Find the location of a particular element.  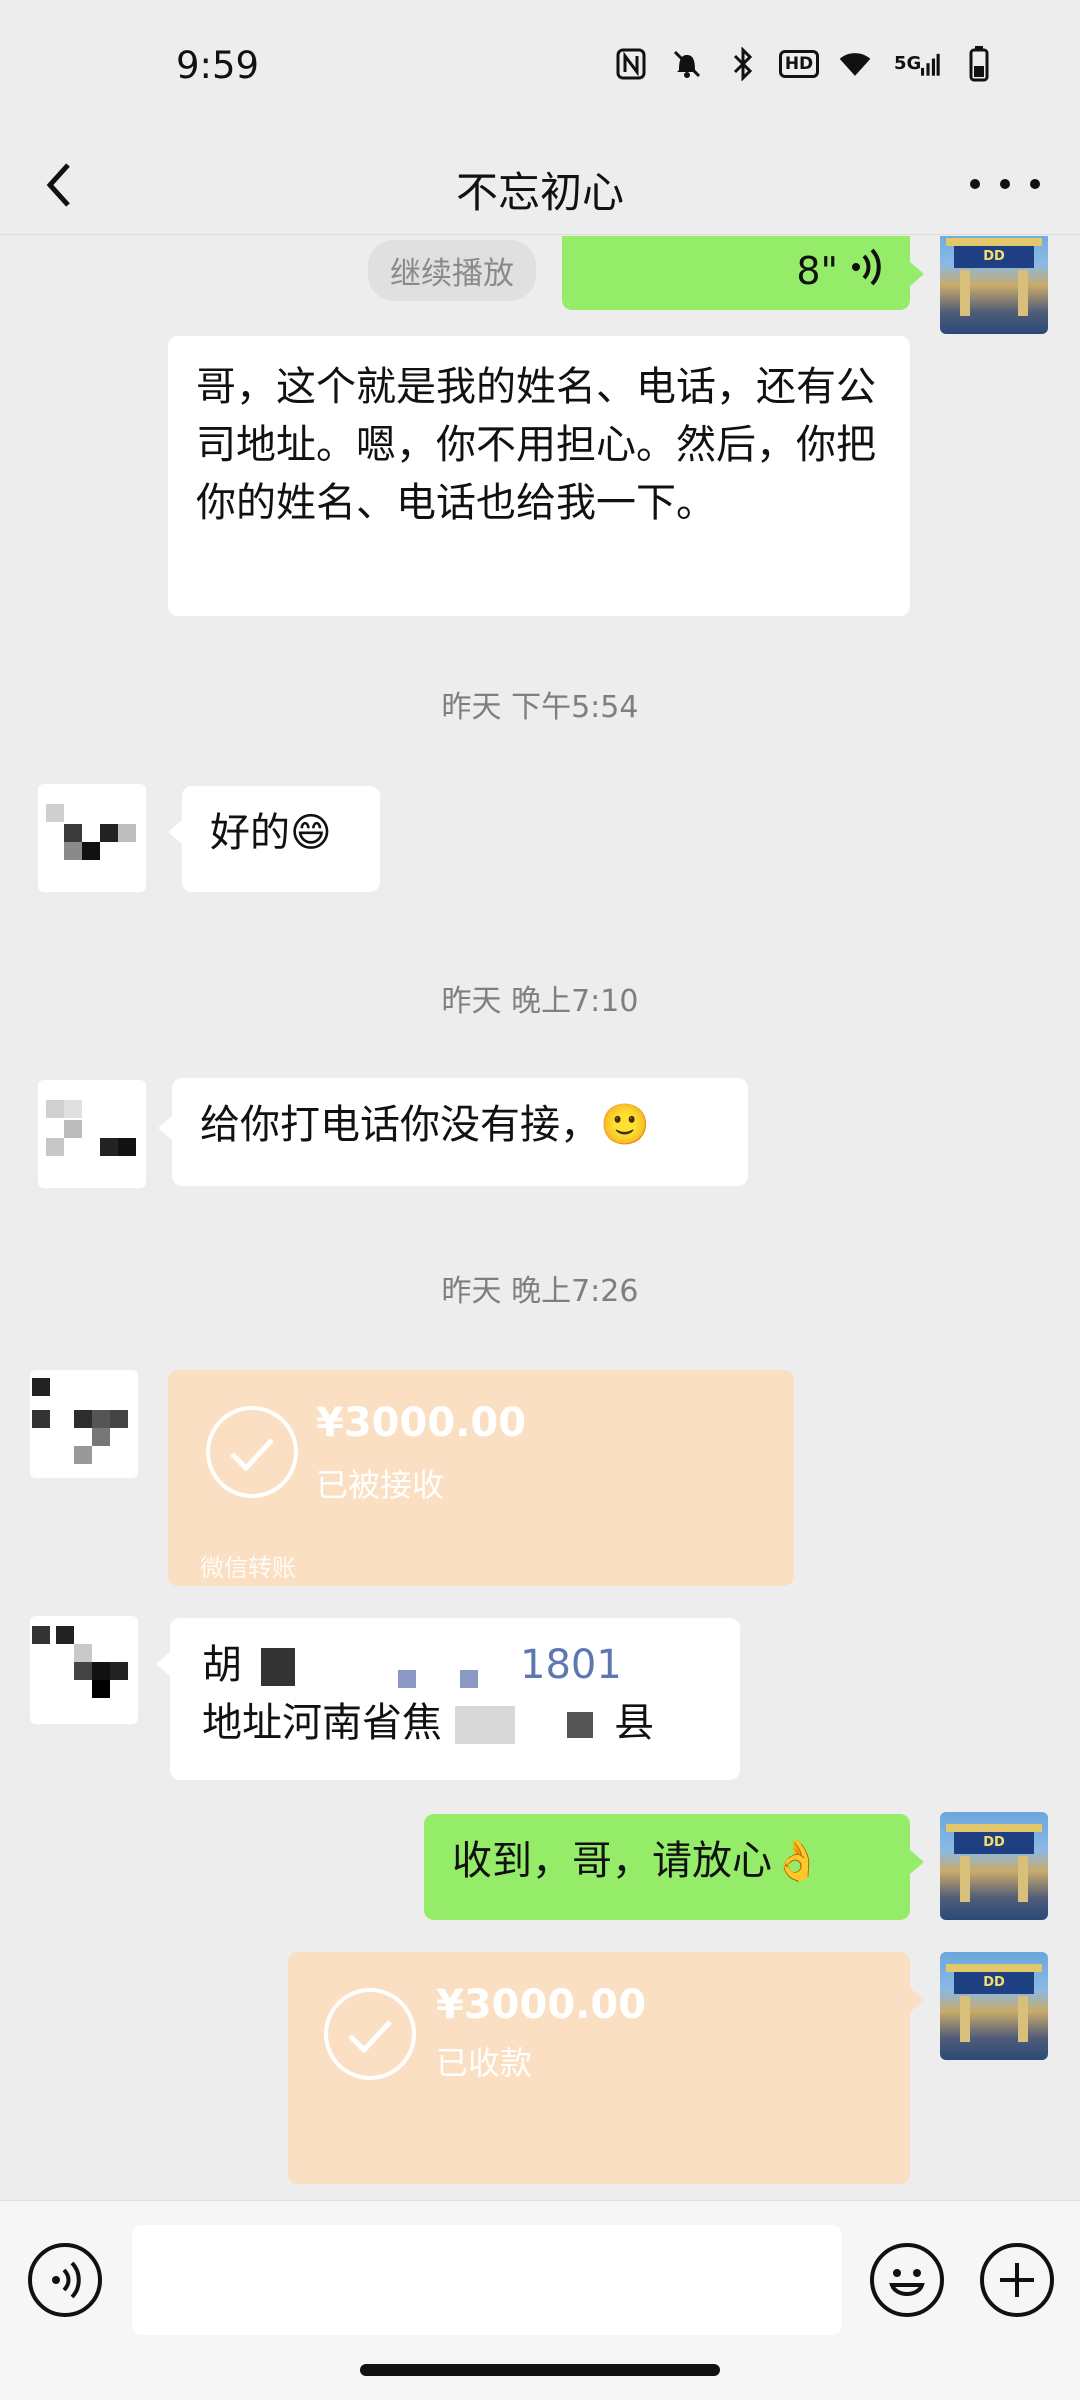

wifi-icon is located at coordinates (855, 64).